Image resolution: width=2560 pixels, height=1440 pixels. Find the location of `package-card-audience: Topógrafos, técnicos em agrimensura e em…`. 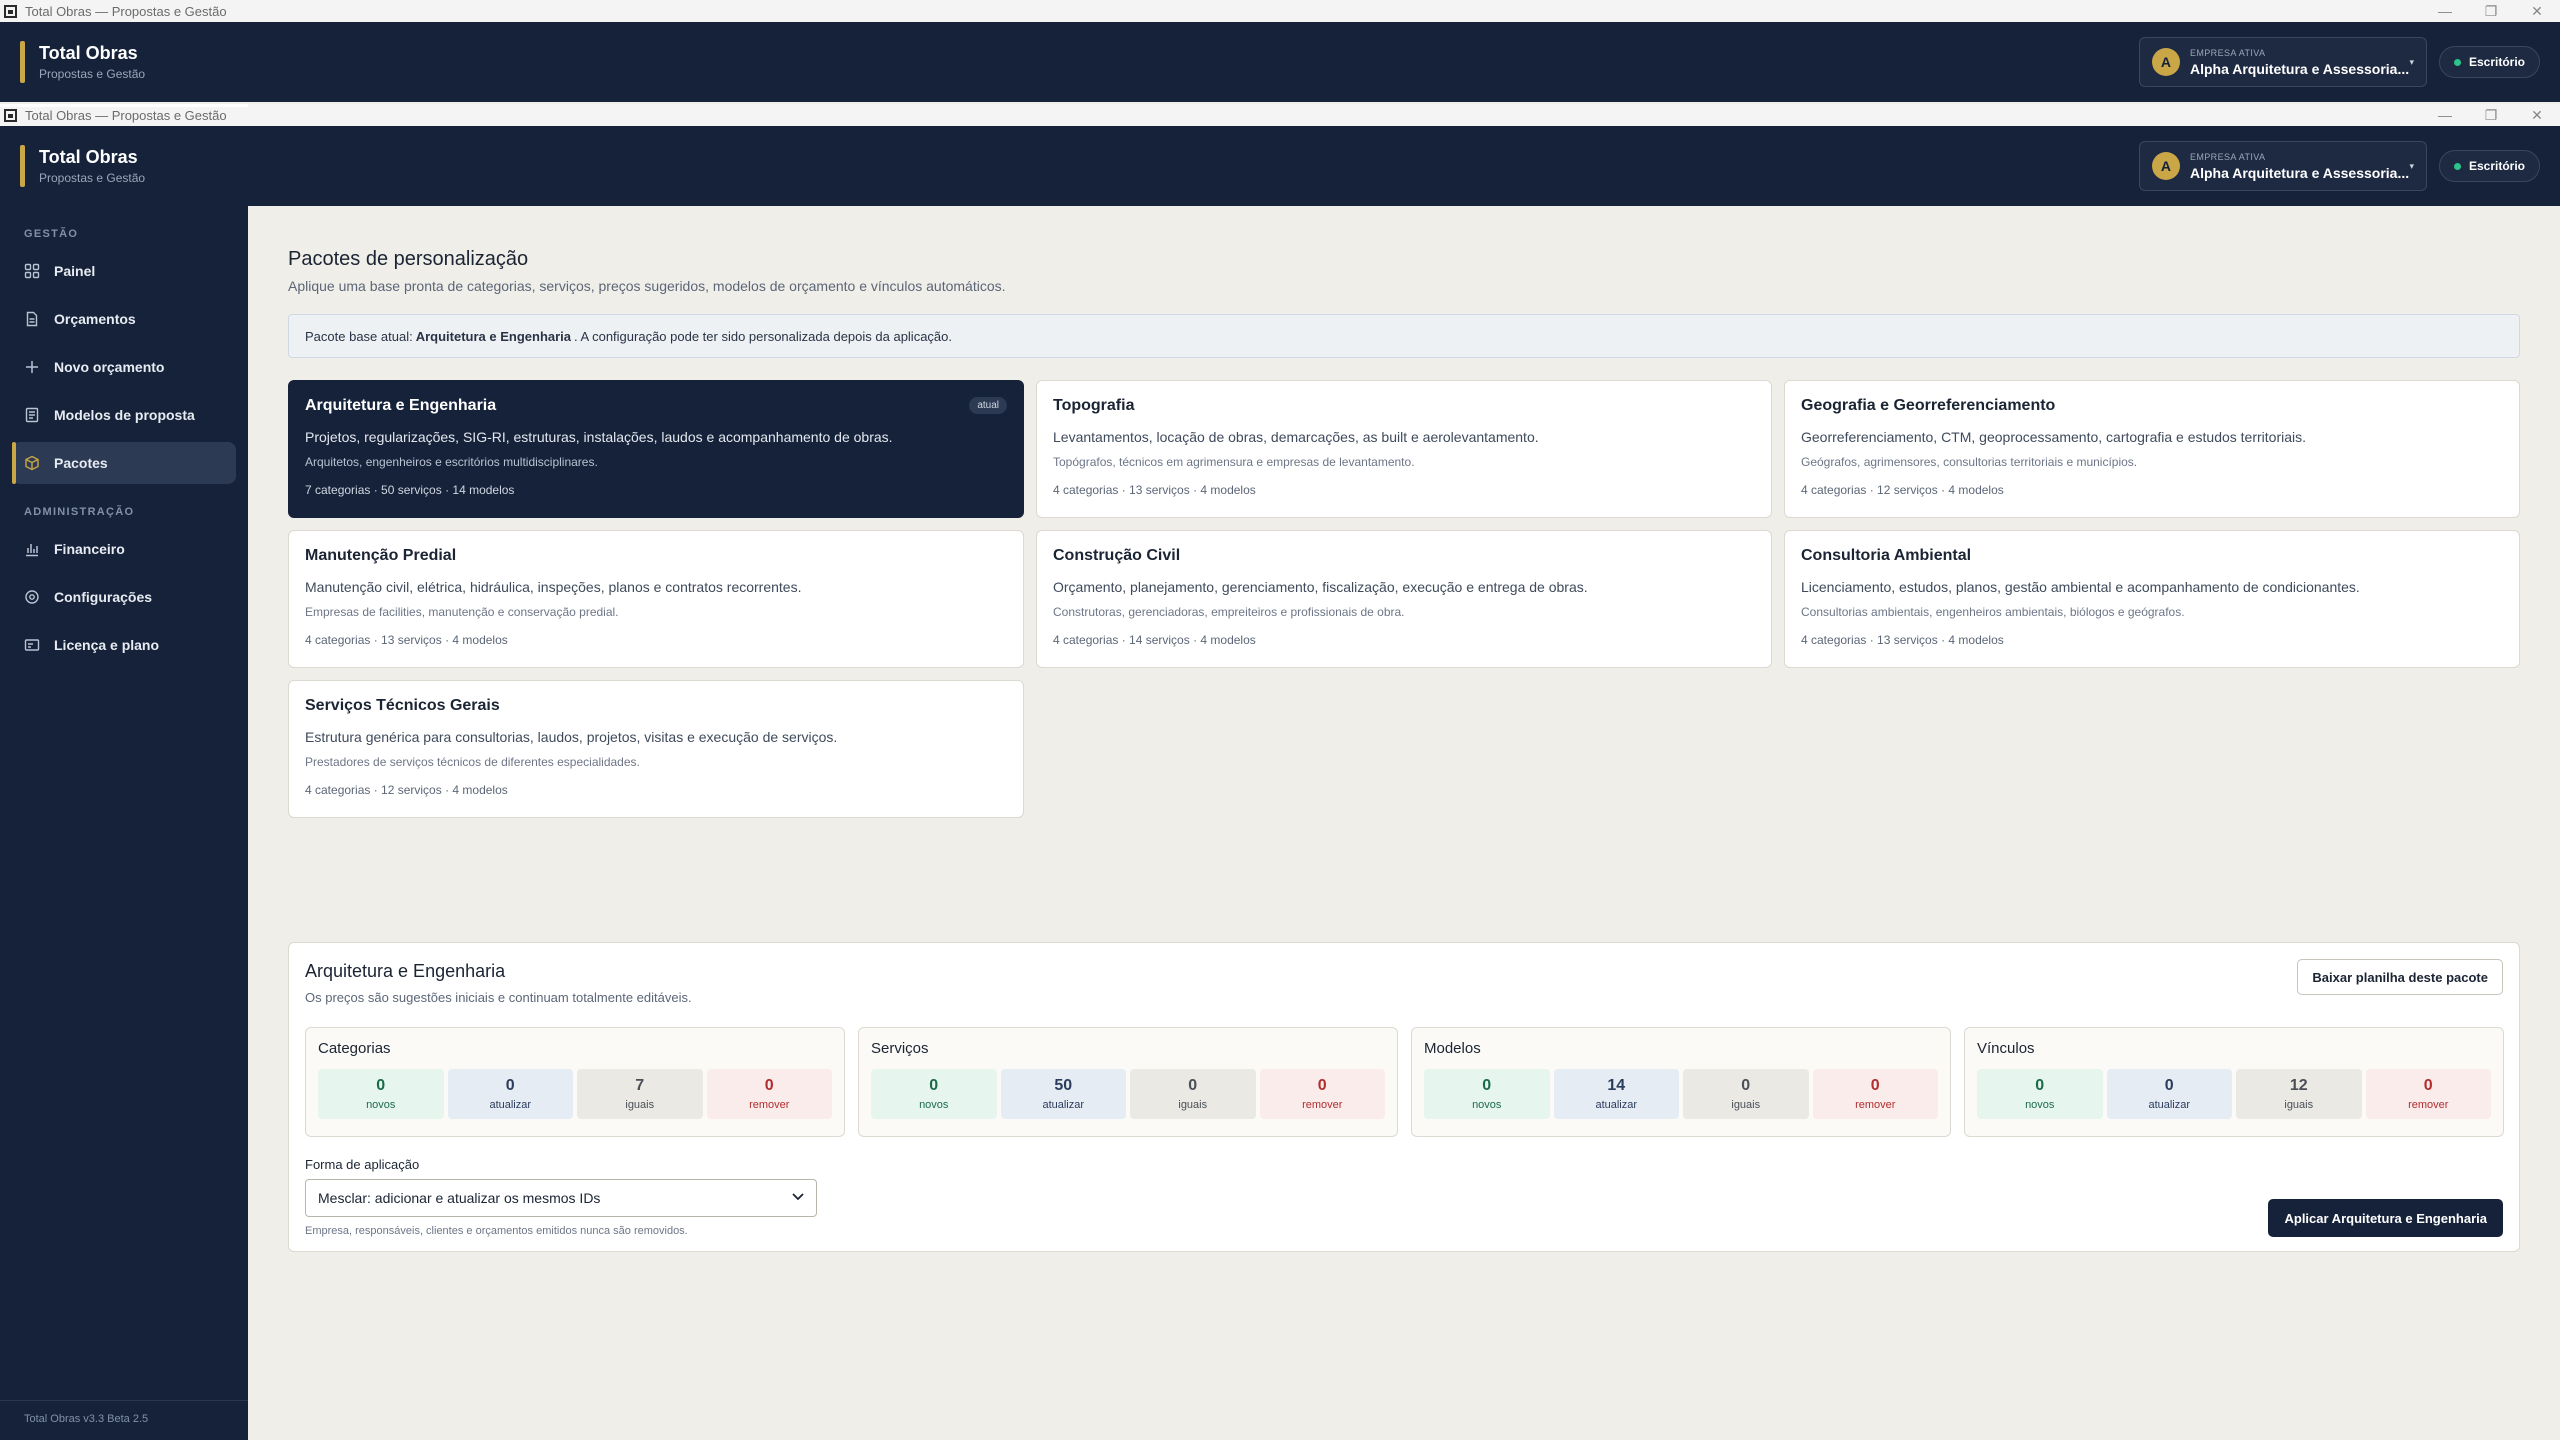

package-card-audience: Topógrafos, técnicos em agrimensura e em… is located at coordinates (1234, 462).